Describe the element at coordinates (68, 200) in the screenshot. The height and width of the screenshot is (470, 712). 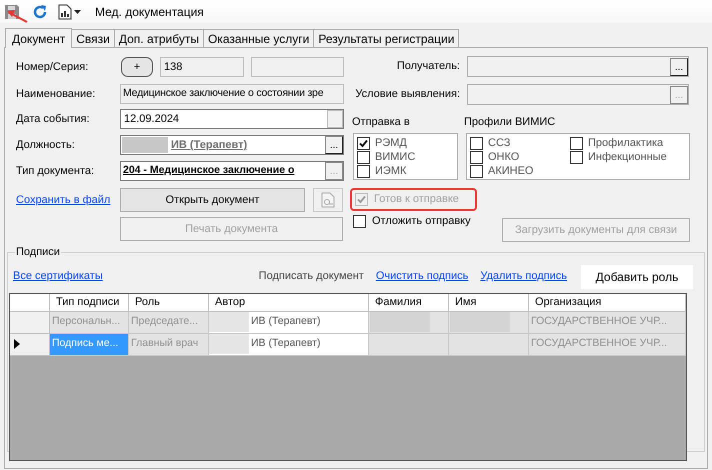
I see `save-to-file-link: Сохранить в файл` at that location.